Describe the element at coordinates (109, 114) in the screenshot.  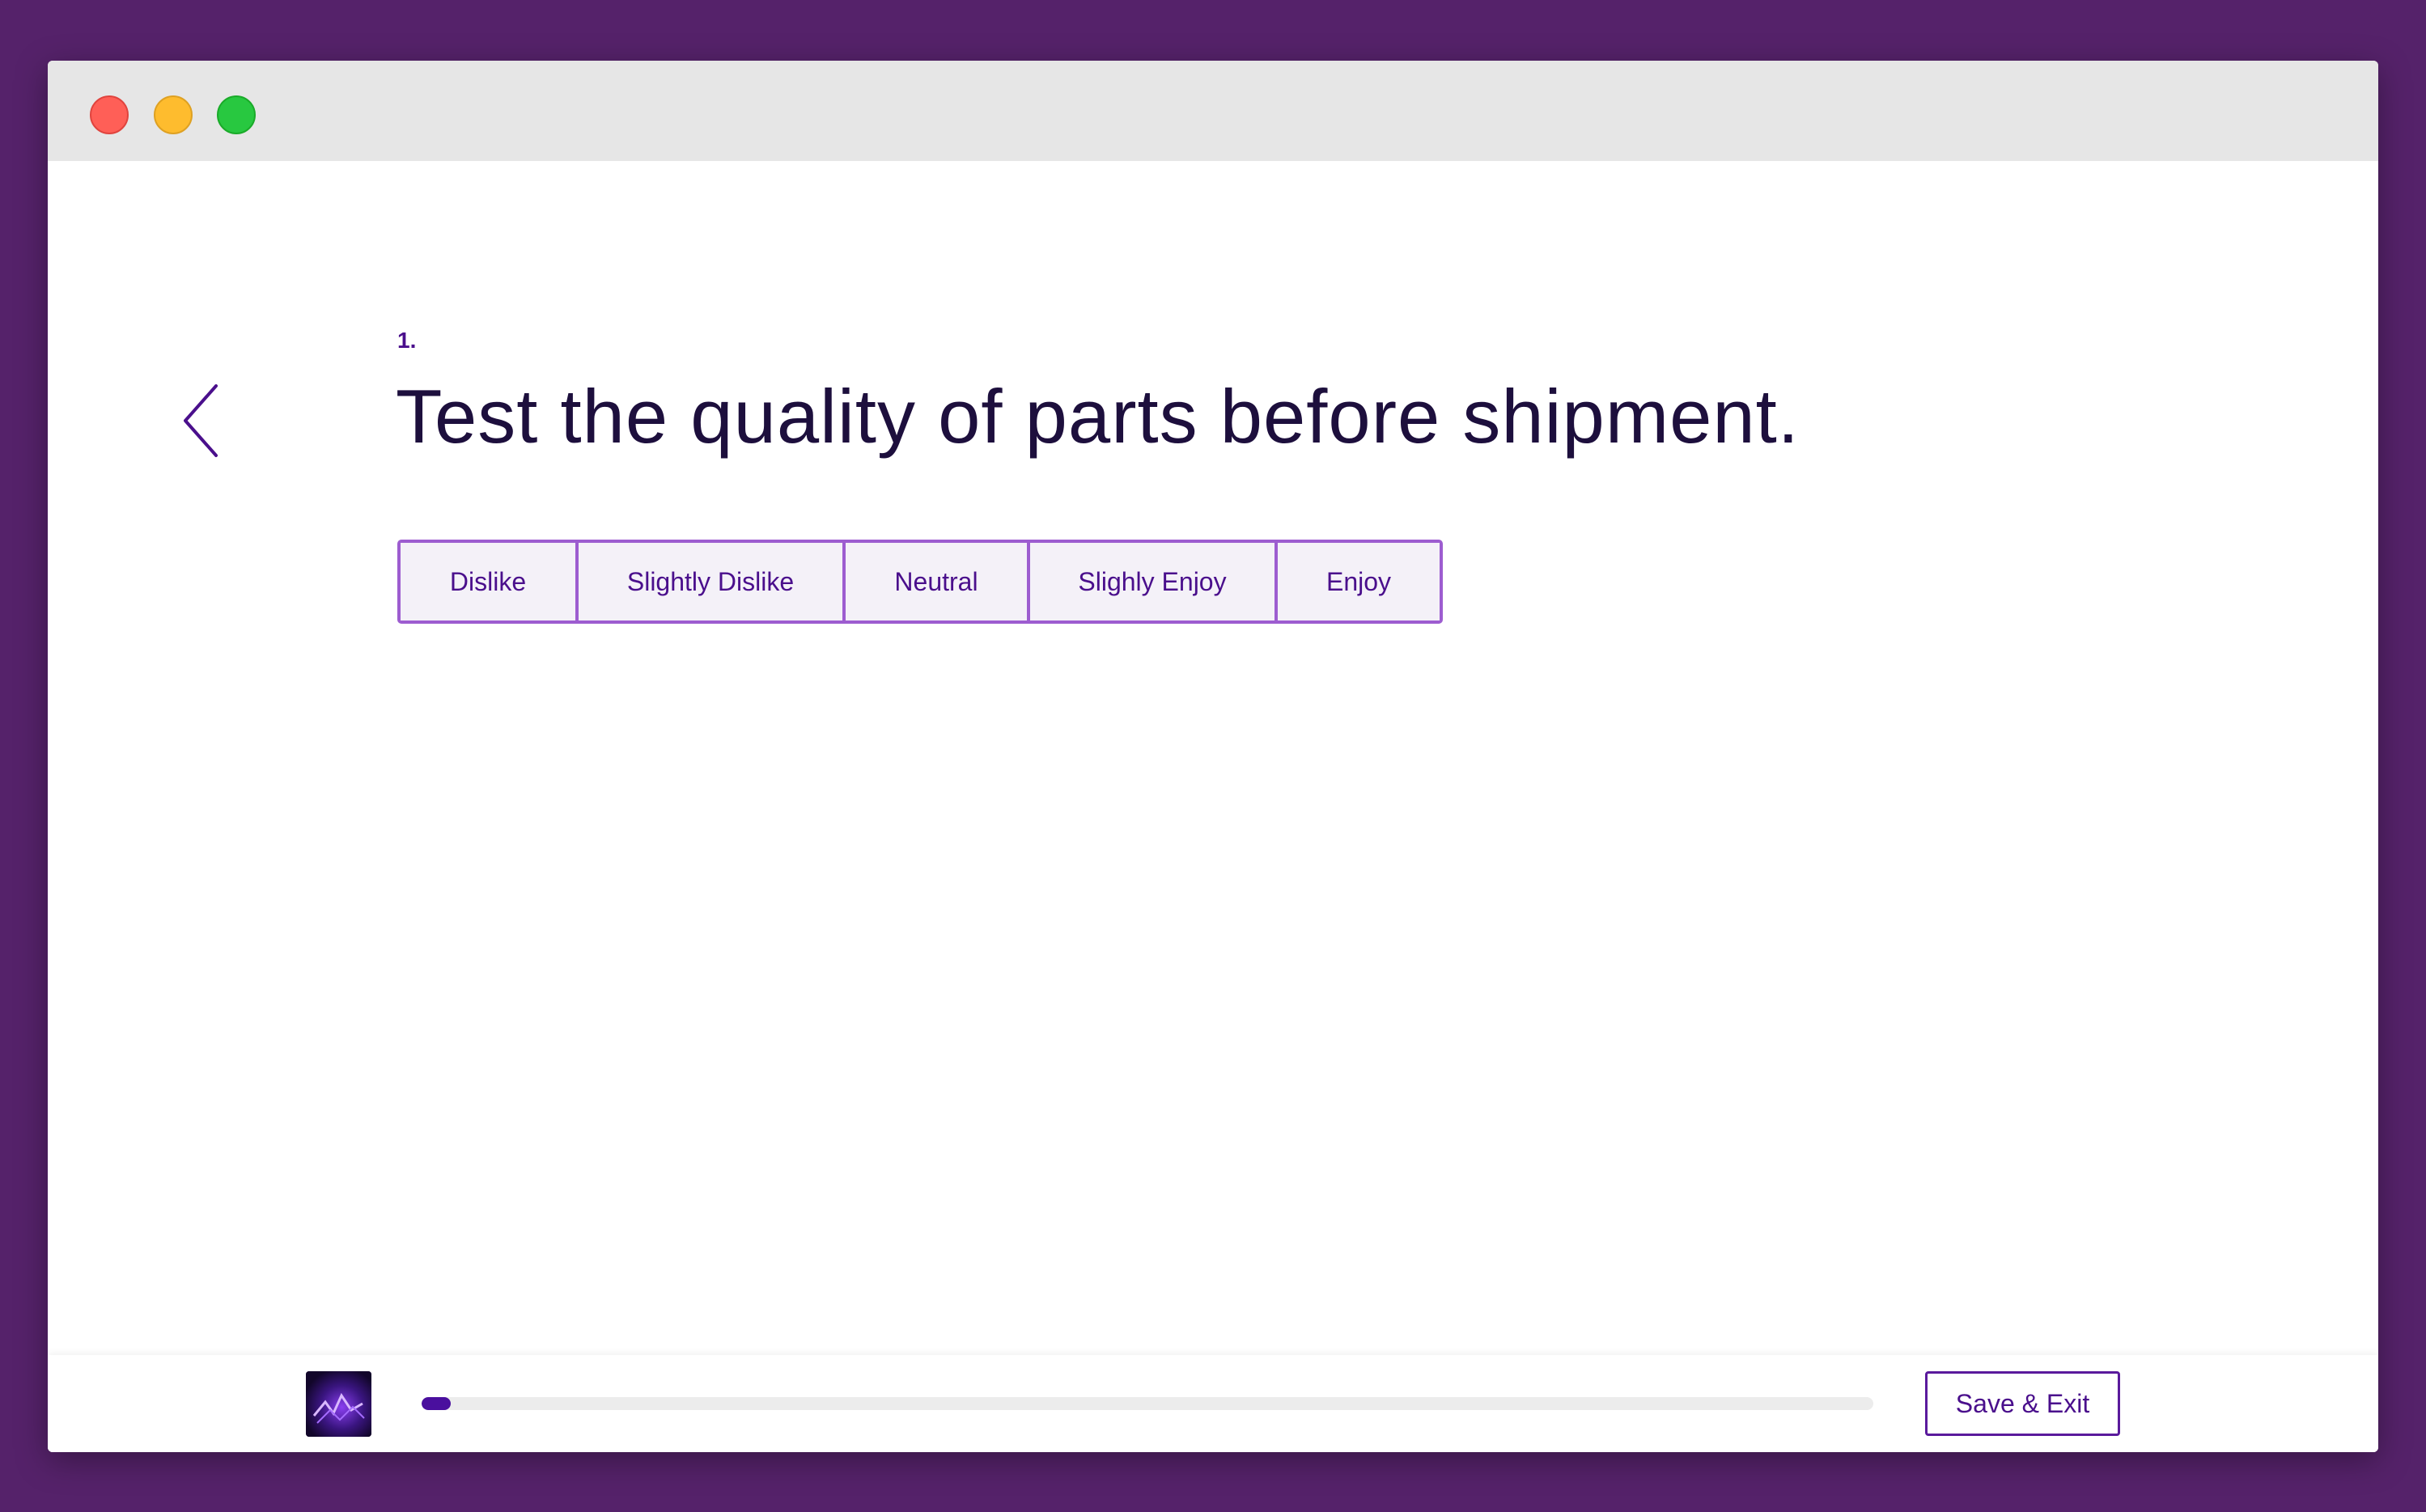
I see `close-window-button` at that location.